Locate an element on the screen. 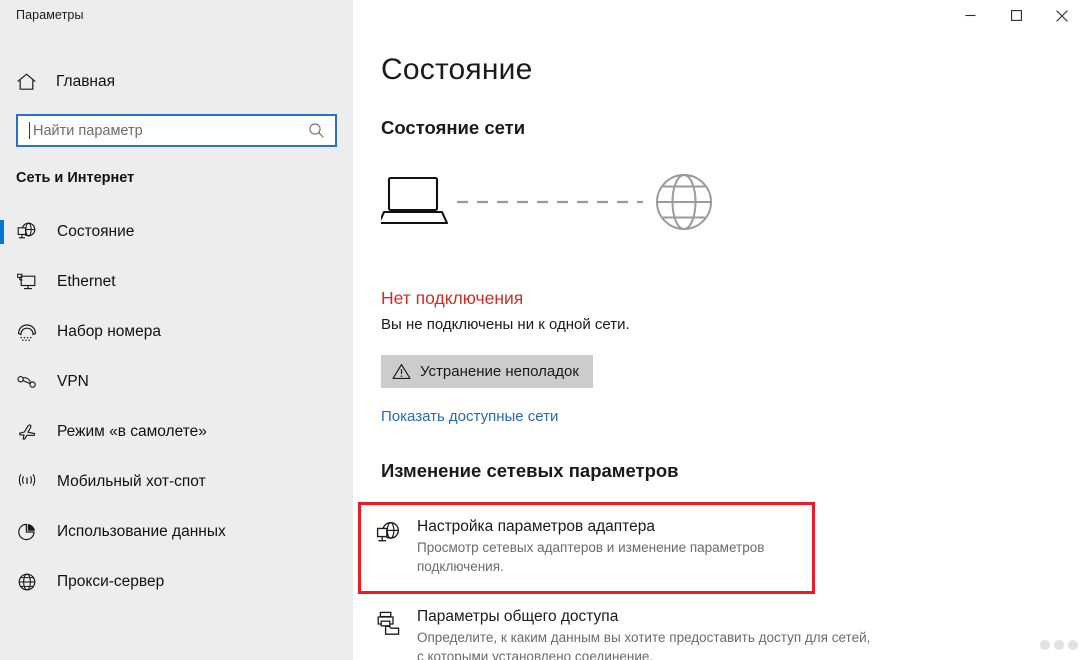 The image size is (1085, 660). sidebar-item-label: Прокси-сервер is located at coordinates (111, 581).